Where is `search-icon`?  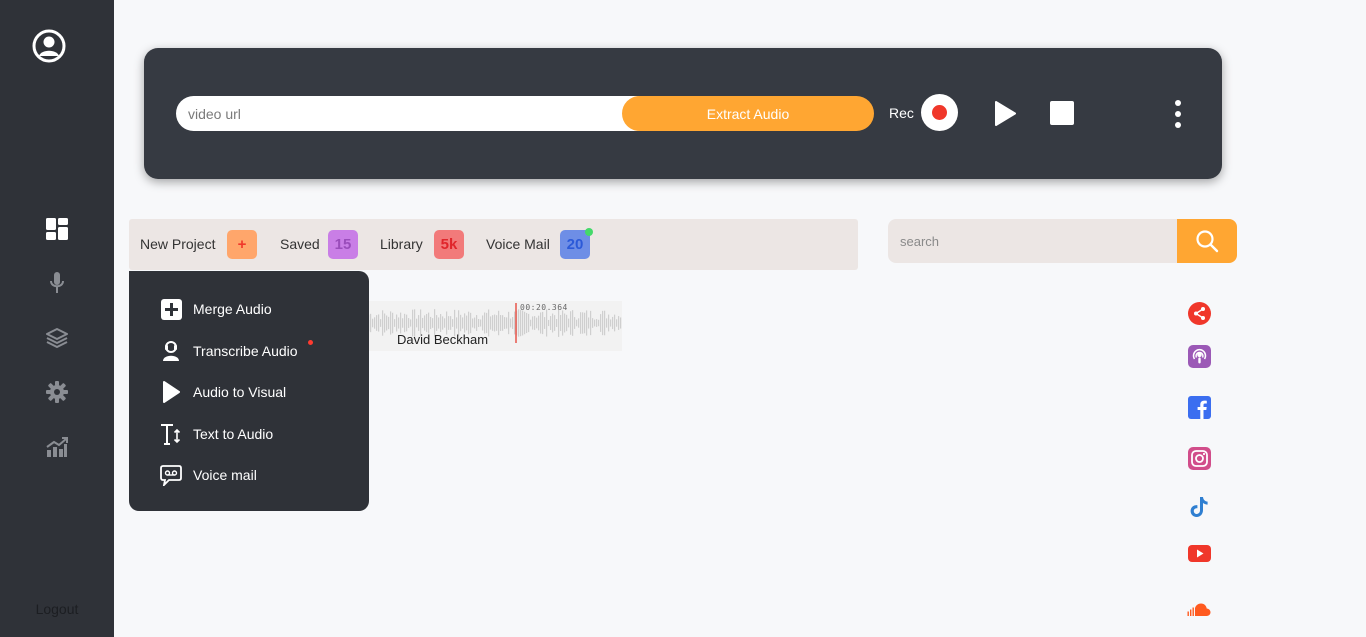
search-icon is located at coordinates (1207, 241).